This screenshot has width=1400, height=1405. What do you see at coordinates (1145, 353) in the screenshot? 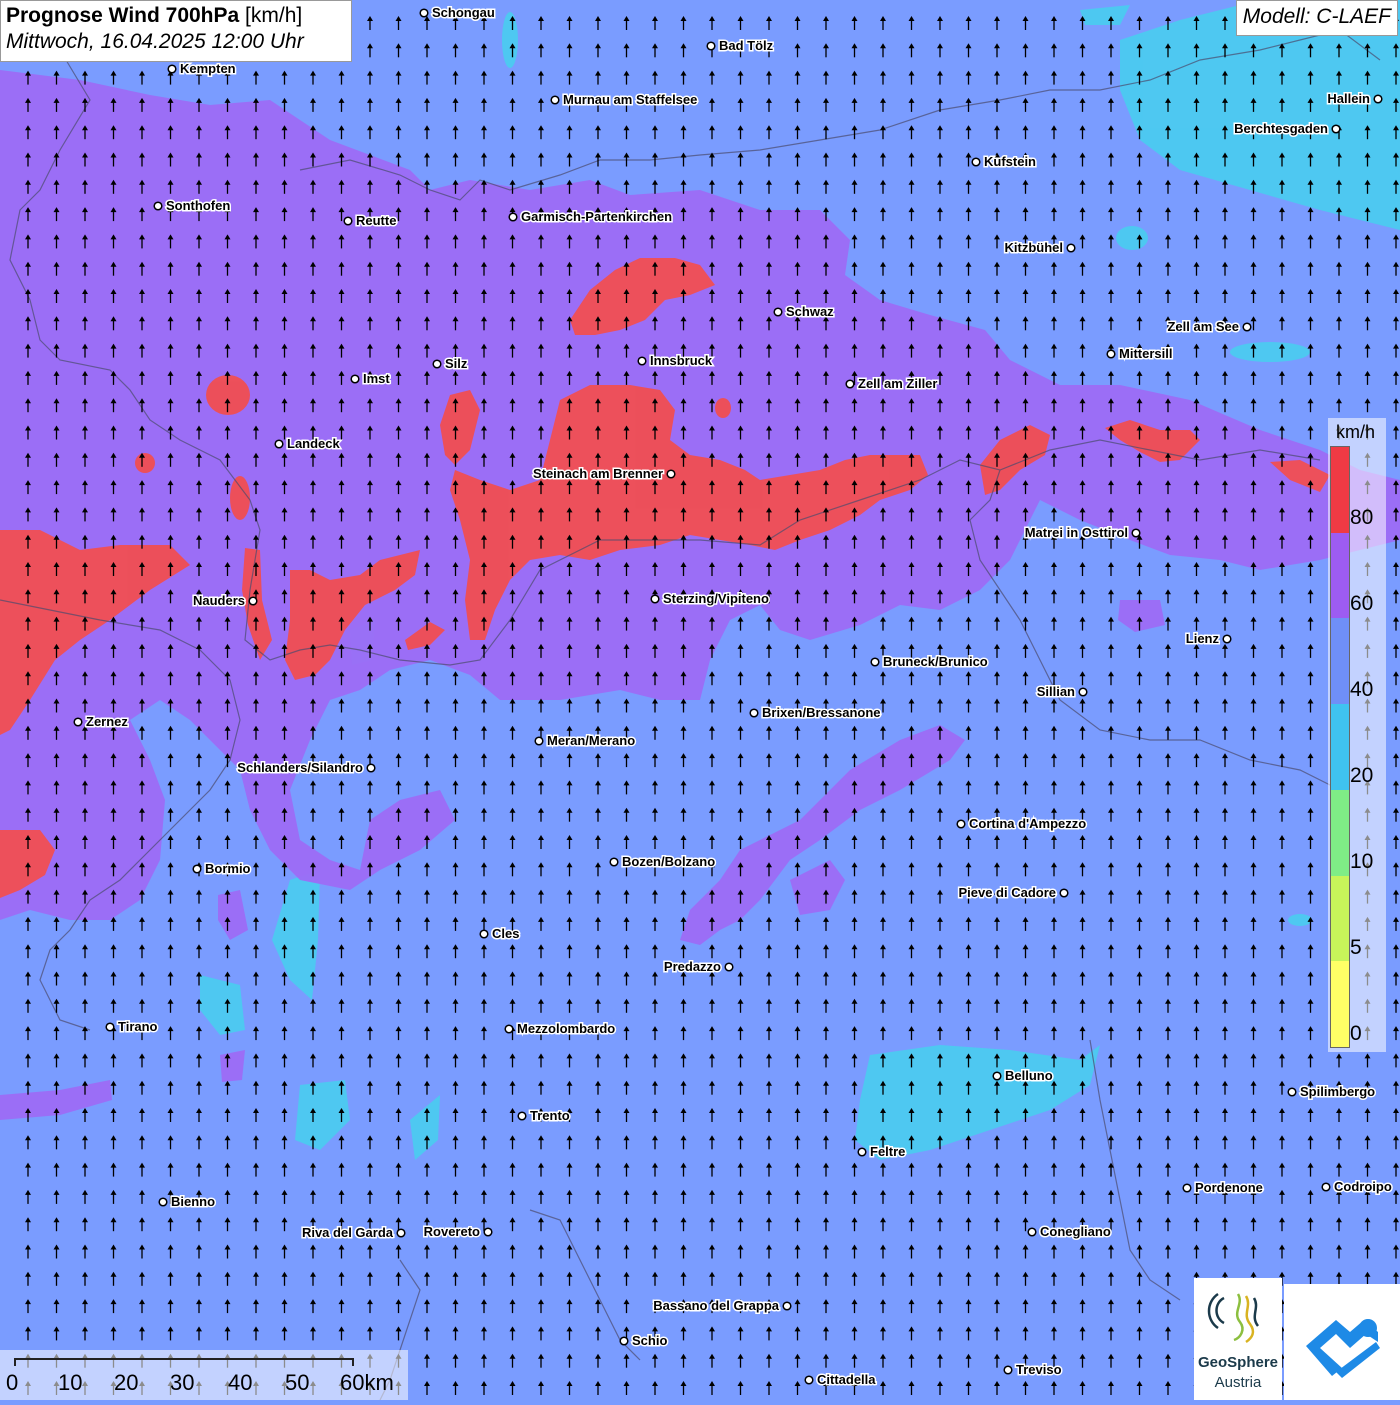
I see `city-label: Mittersill` at bounding box center [1145, 353].